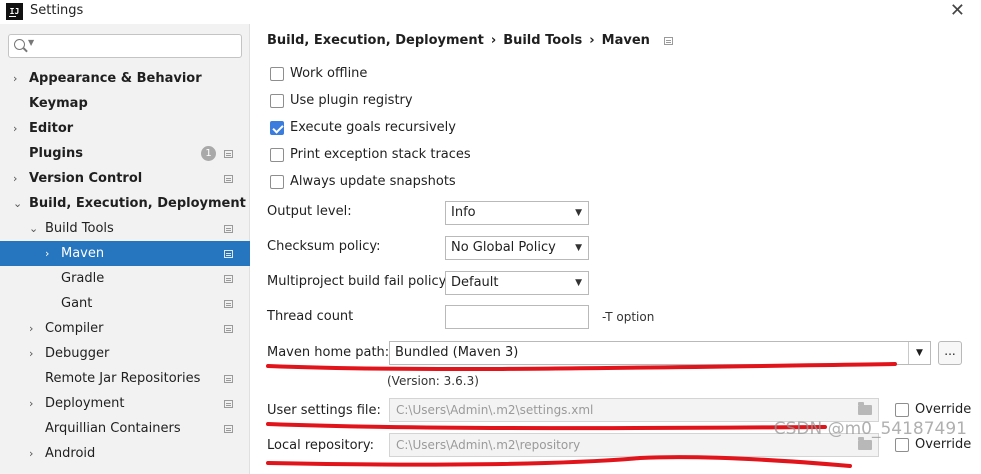 Image resolution: width=981 pixels, height=474 pixels. What do you see at coordinates (373, 181) in the screenshot?
I see `checkbox-label: Always update snapshots` at bounding box center [373, 181].